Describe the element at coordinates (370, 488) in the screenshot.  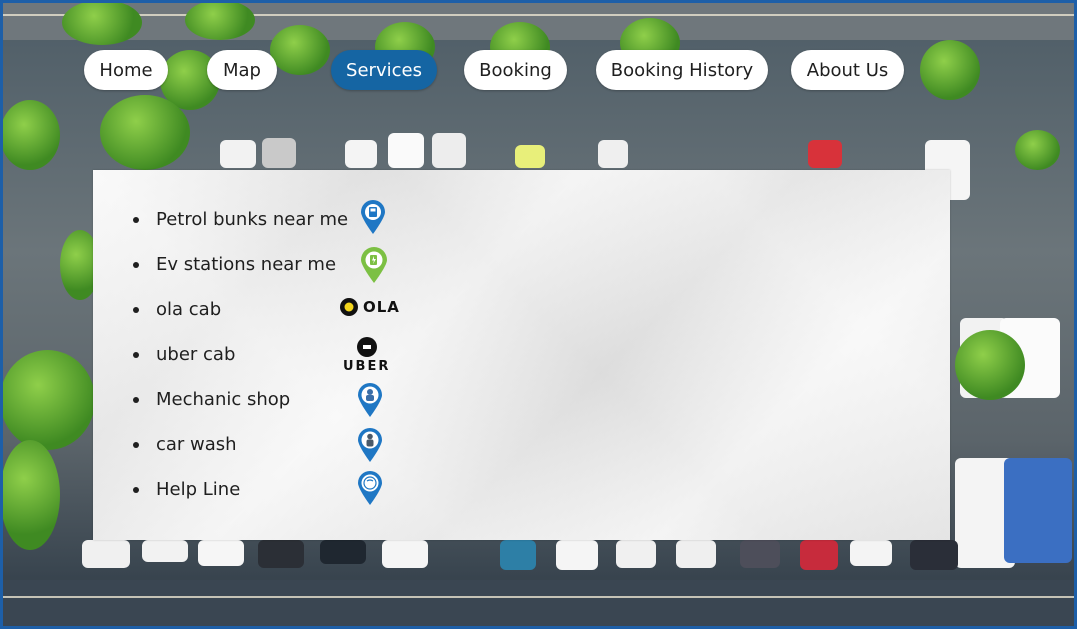
I see `helpline-24-7-pin-icon` at that location.